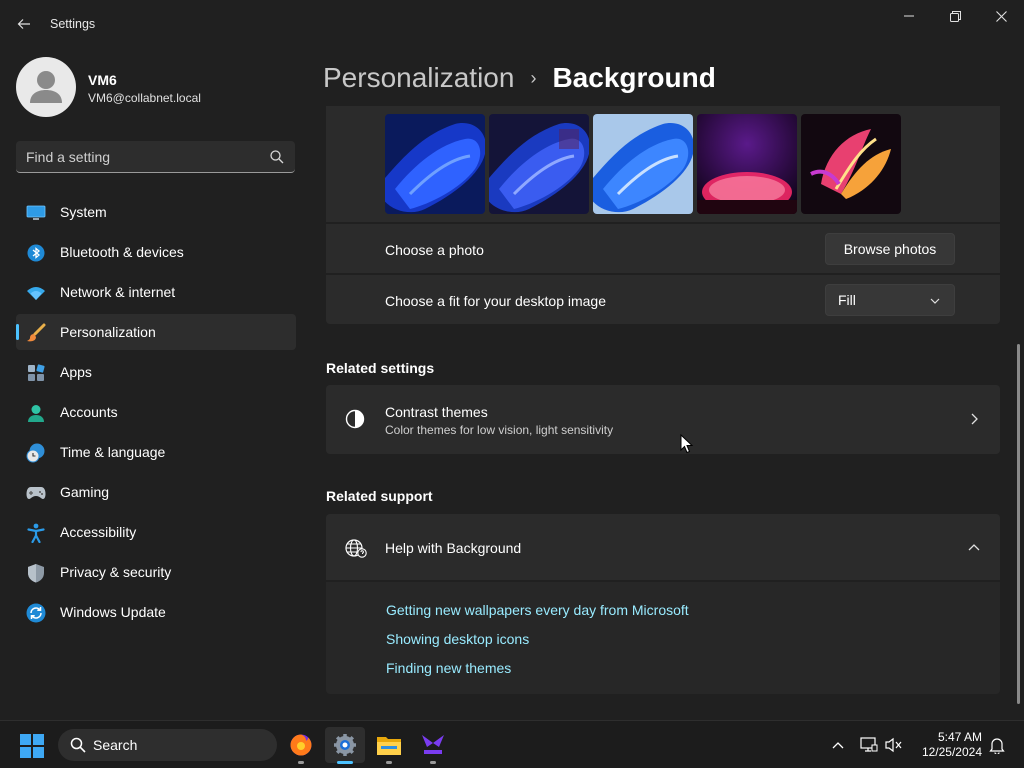  What do you see at coordinates (687, 444) in the screenshot?
I see `mouse-cursor-icon` at bounding box center [687, 444].